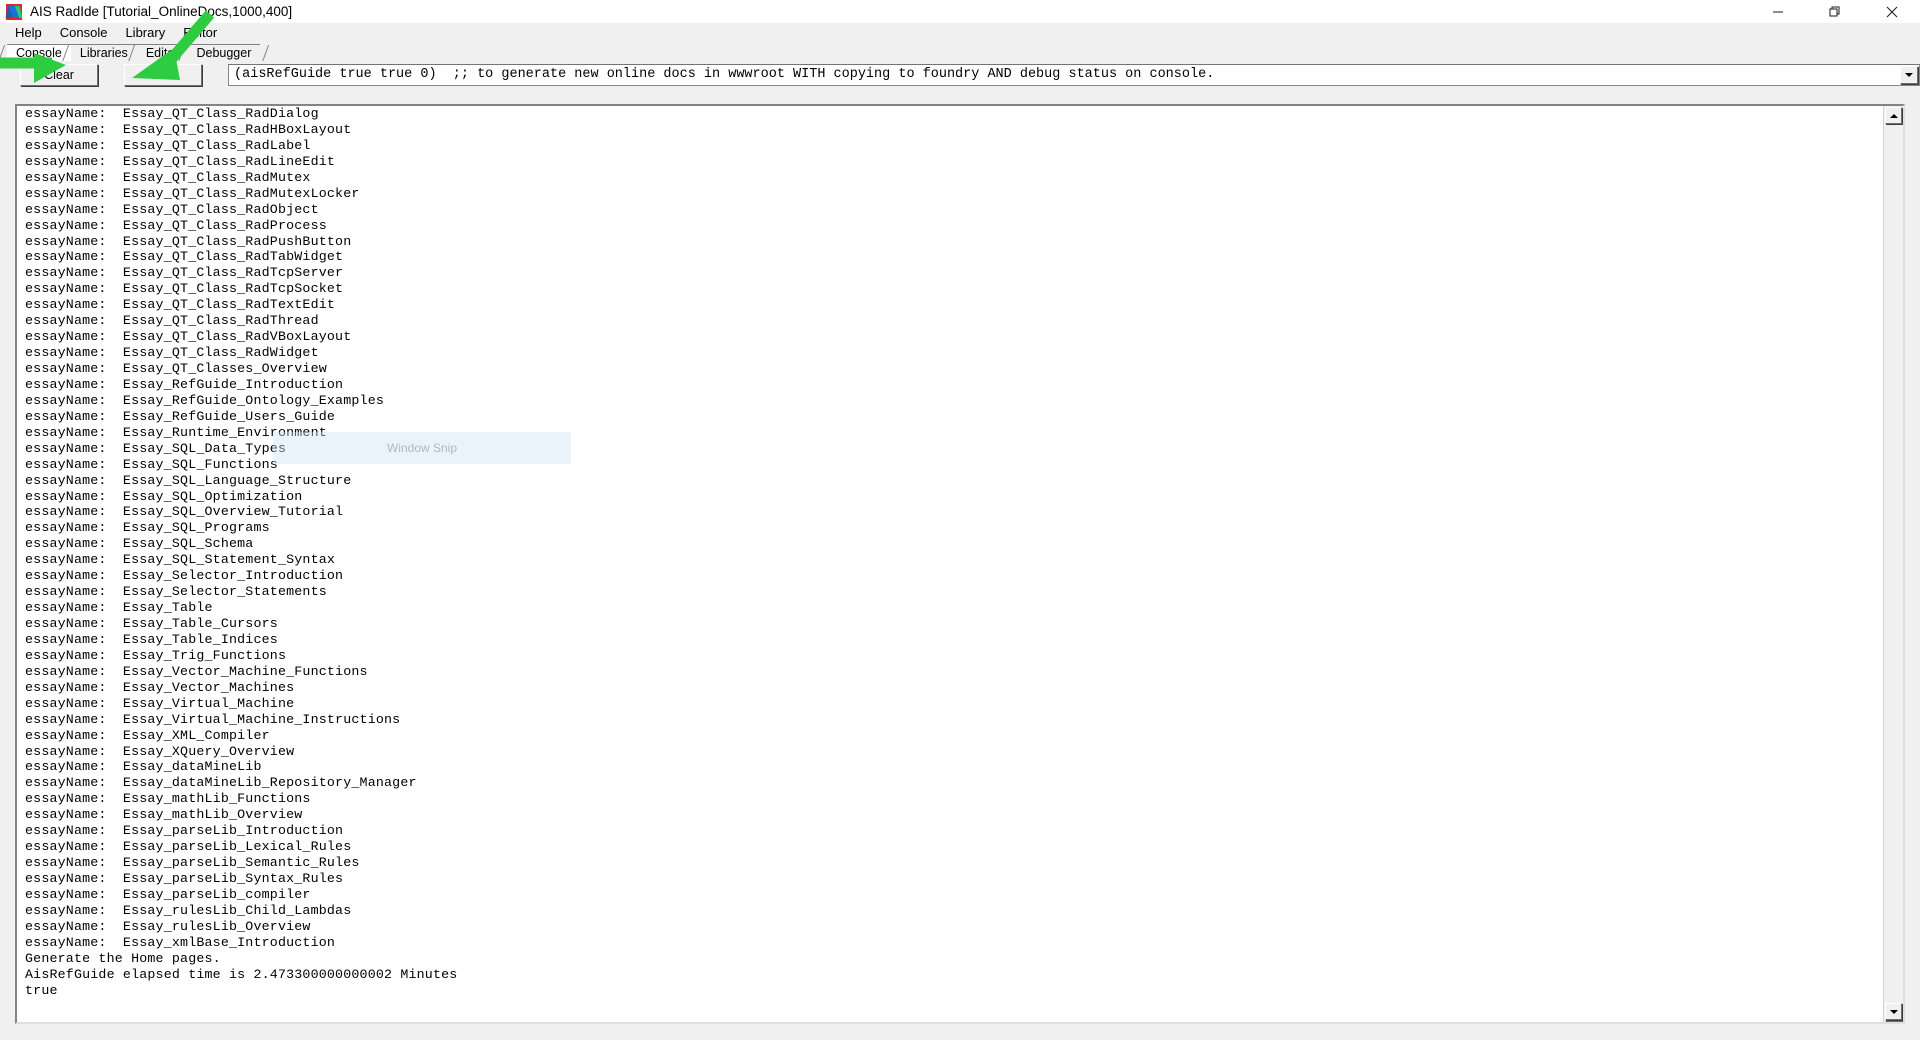  I want to click on window-controls, so click(1834, 11).